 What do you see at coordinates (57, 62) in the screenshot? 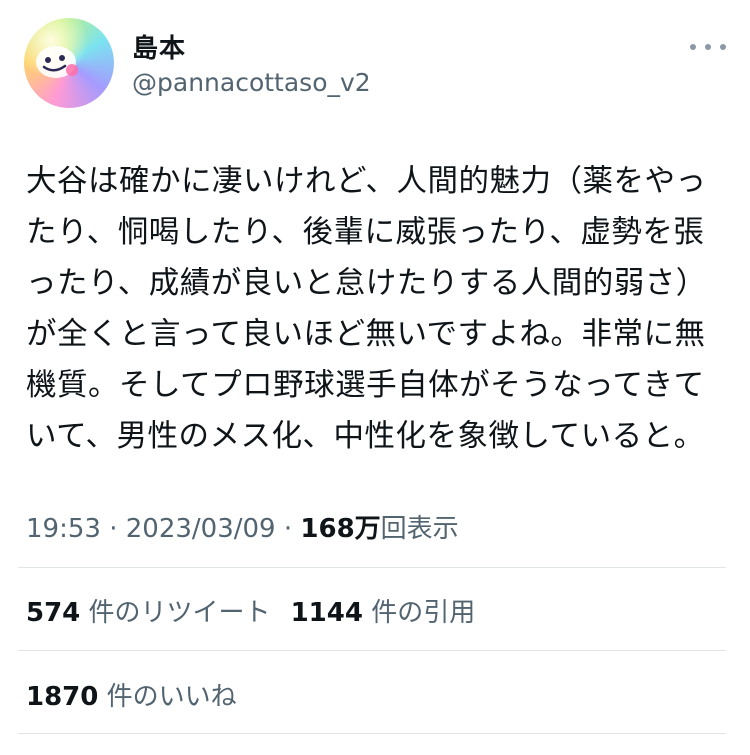
I see `smiley-face-icon` at bounding box center [57, 62].